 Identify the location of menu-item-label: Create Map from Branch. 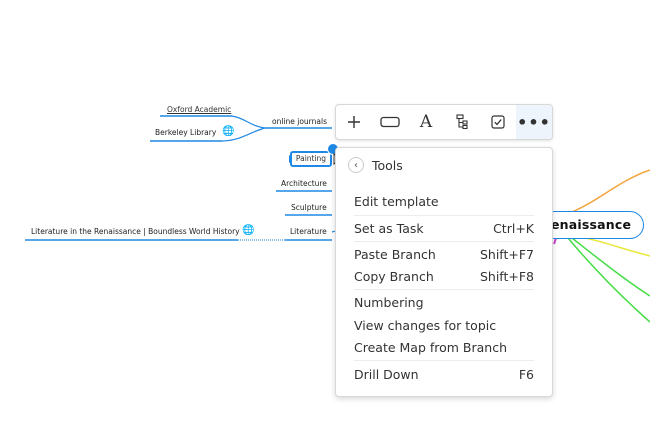
(431, 347).